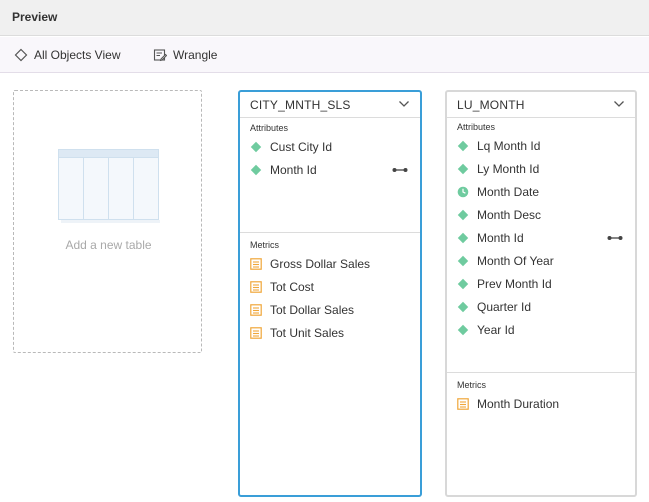 Image resolution: width=649 pixels, height=502 pixels. Describe the element at coordinates (21, 55) in the screenshot. I see `diamond-outline-icon` at that location.